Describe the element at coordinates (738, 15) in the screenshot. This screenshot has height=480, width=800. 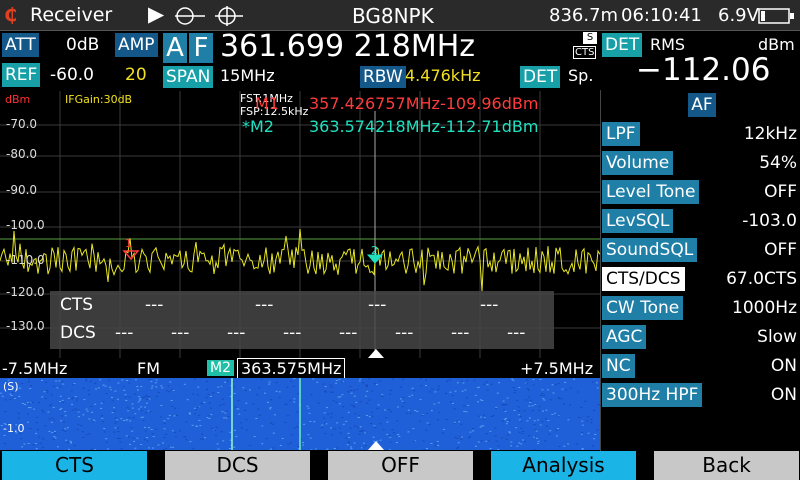
I see `battery-voltage: 6.9V` at that location.